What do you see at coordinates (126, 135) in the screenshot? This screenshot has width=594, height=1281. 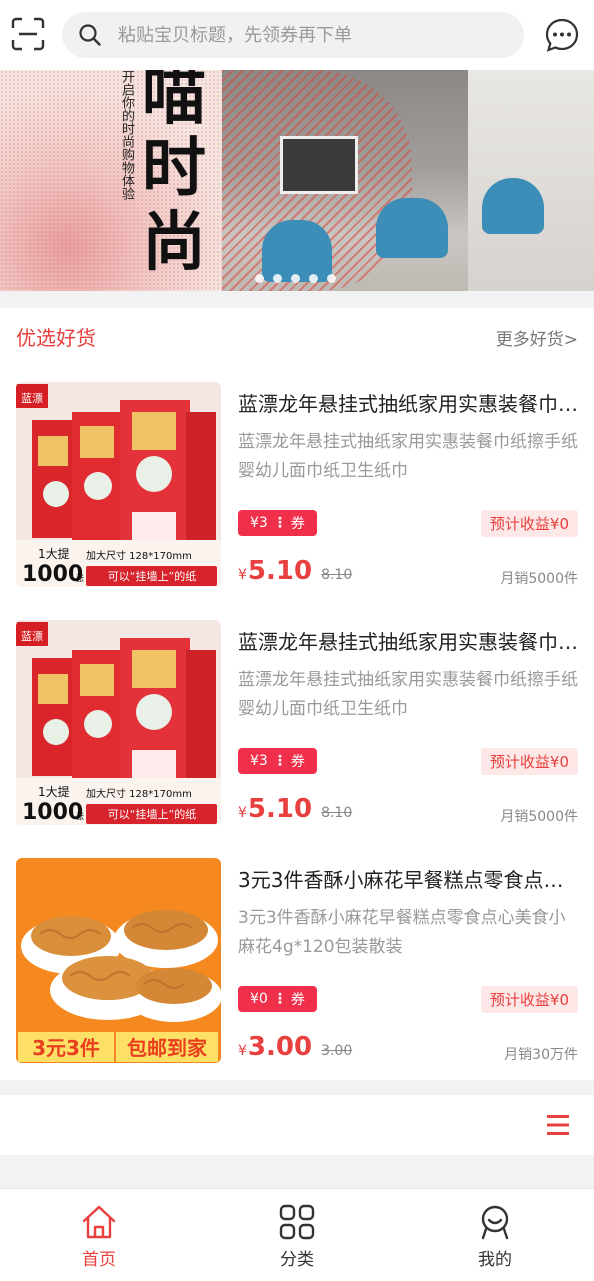 I see `banner-slogan: 开启你的时尚购物体验` at bounding box center [126, 135].